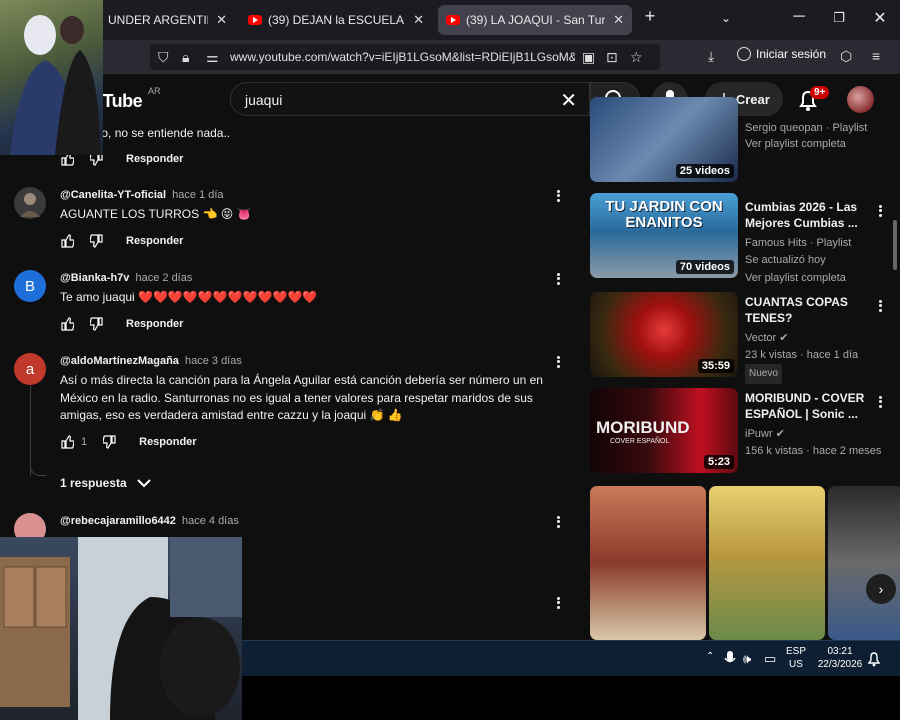 The height and width of the screenshot is (720, 900). What do you see at coordinates (747, 659) in the screenshot?
I see `volume-icon: 🕪︎` at bounding box center [747, 659].